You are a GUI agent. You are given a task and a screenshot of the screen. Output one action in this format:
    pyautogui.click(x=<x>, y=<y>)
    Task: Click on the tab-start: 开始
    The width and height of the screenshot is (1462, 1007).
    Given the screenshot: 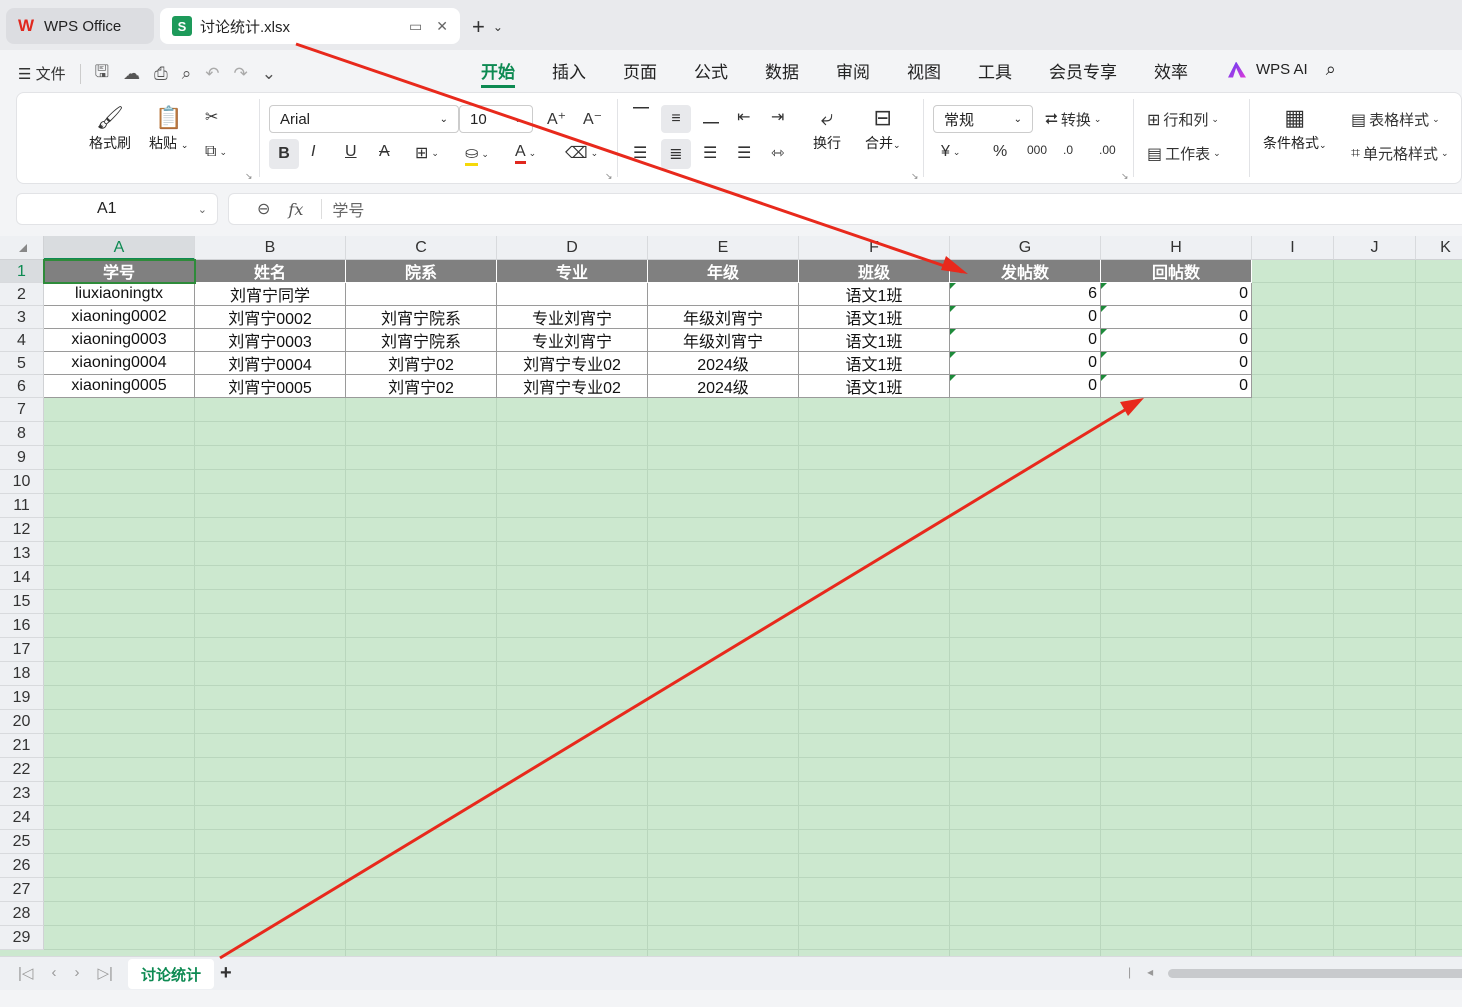 What is the action you would take?
    pyautogui.click(x=498, y=73)
    